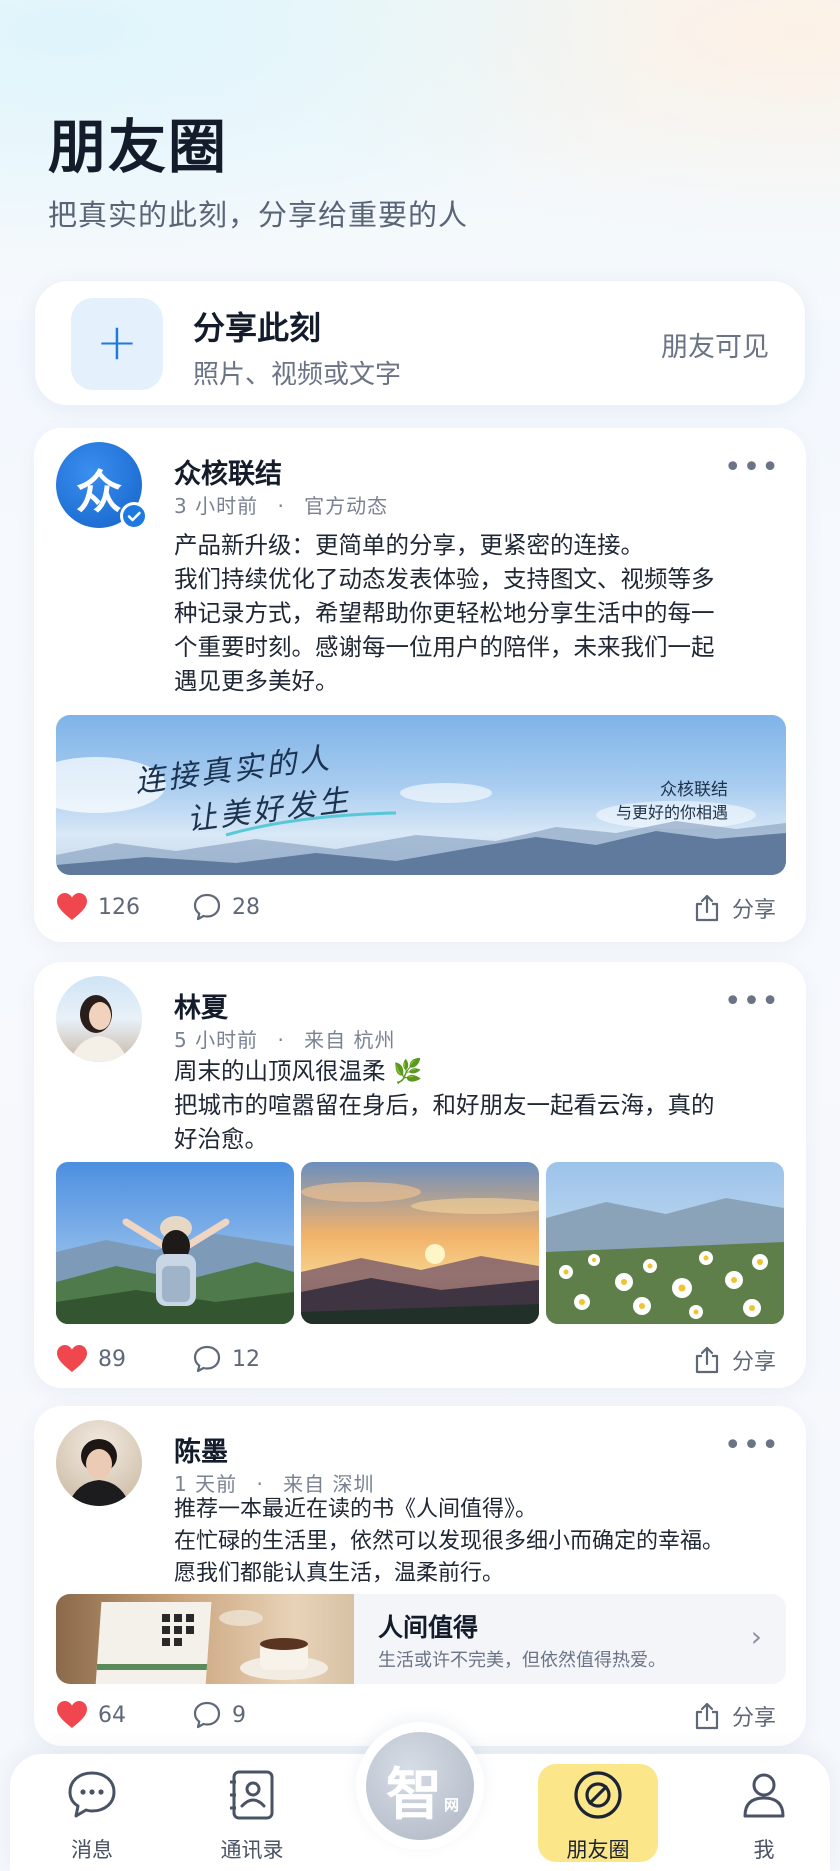 The image size is (840, 1871). What do you see at coordinates (138, 147) in the screenshot?
I see `page-title: 朋友圈` at bounding box center [138, 147].